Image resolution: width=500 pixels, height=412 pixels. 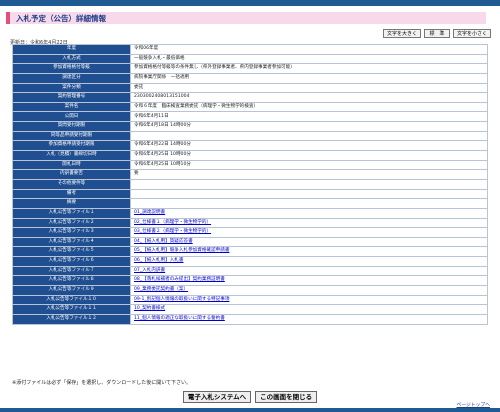 I want to click on table-row: 入札方式 一般競争入札・最低価格, so click(x=250, y=59).